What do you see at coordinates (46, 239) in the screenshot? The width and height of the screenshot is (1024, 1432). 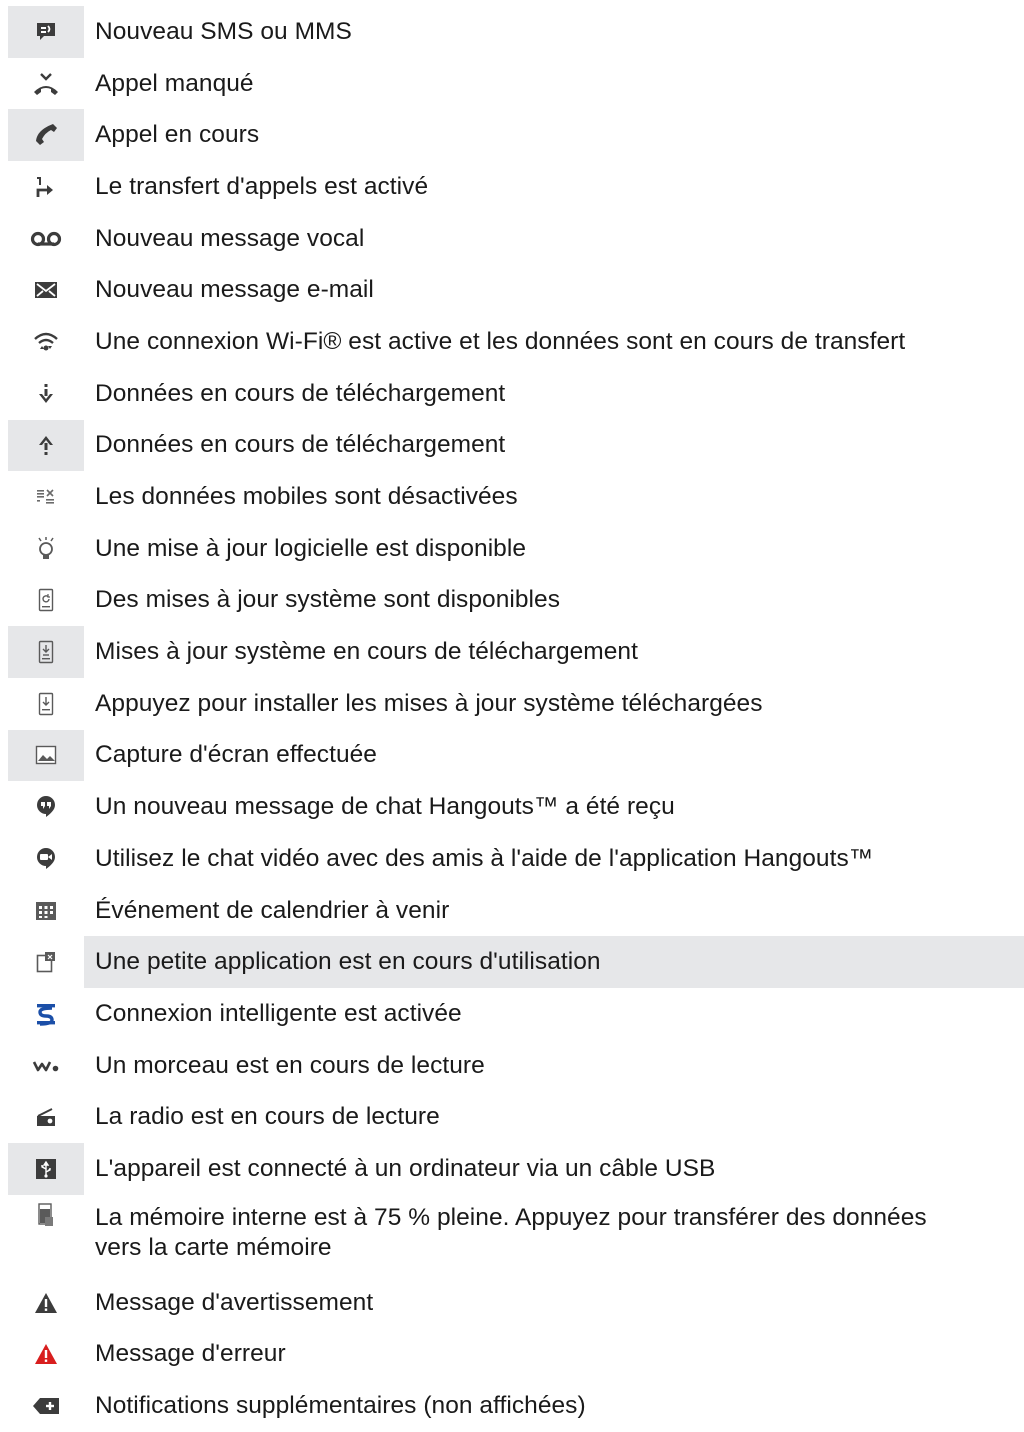 I see `voicemail-icon` at bounding box center [46, 239].